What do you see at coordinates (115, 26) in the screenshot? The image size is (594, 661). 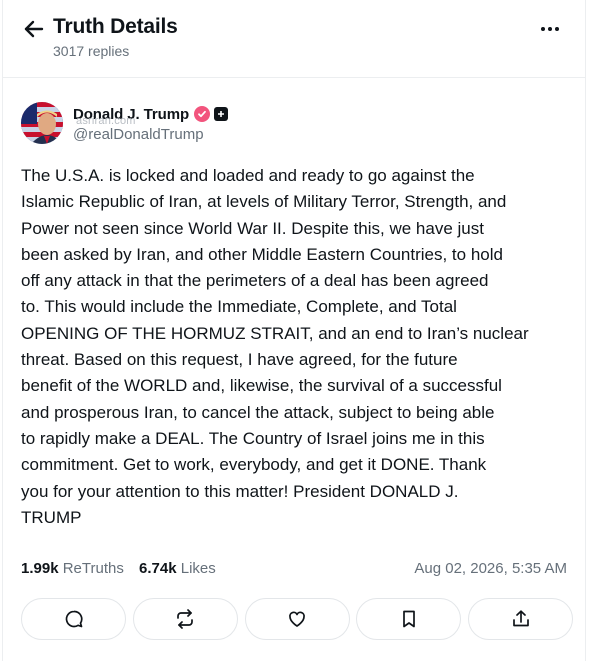 I see `page-title: Truth Details` at bounding box center [115, 26].